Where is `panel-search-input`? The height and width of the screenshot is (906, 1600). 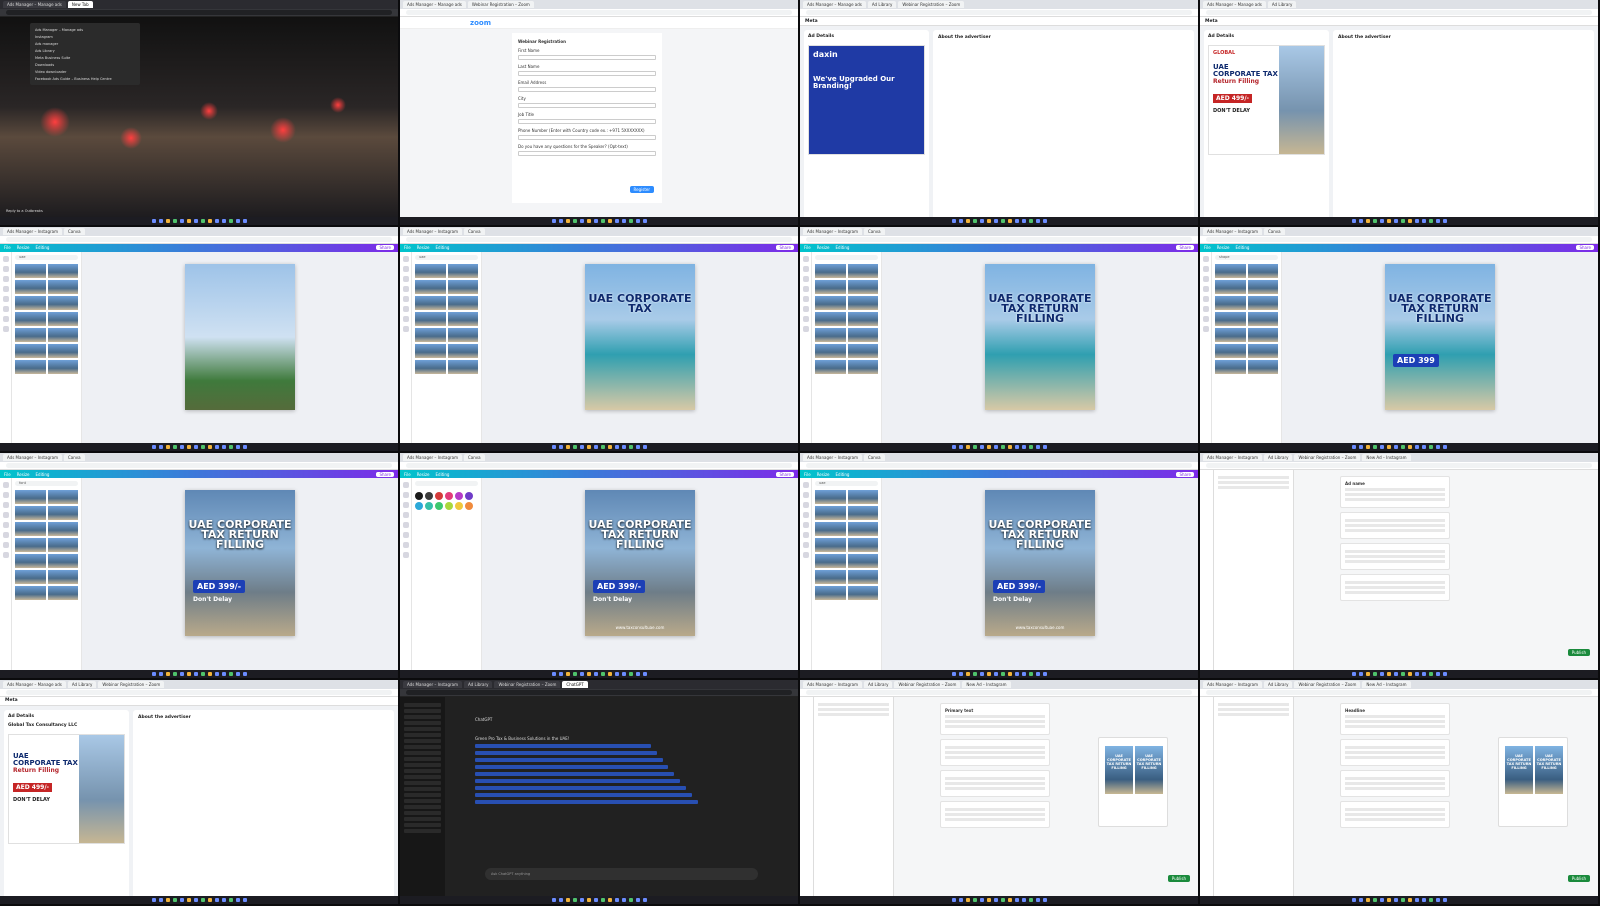
panel-search-input is located at coordinates (846, 257).